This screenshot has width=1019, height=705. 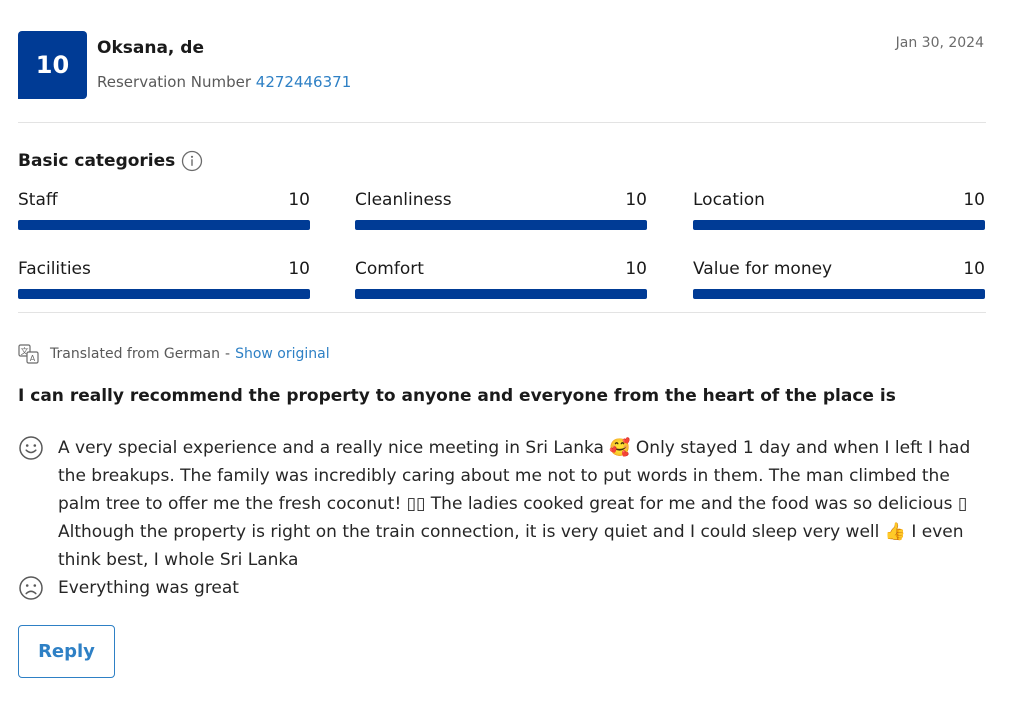 I want to click on translate-icon: 文 A, so click(x=29, y=354).